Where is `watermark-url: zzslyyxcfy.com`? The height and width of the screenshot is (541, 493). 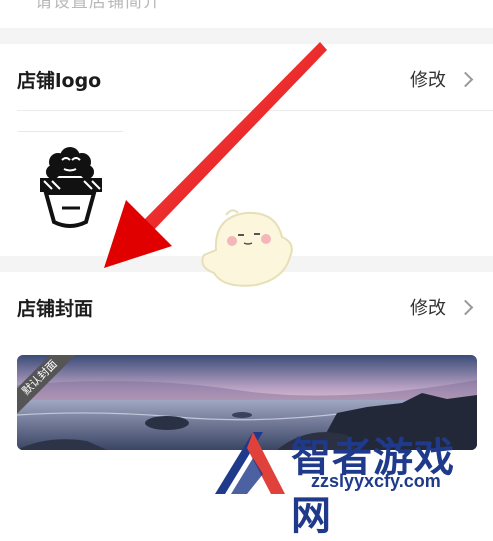 watermark-url: zzslyyxcfy.com is located at coordinates (376, 481).